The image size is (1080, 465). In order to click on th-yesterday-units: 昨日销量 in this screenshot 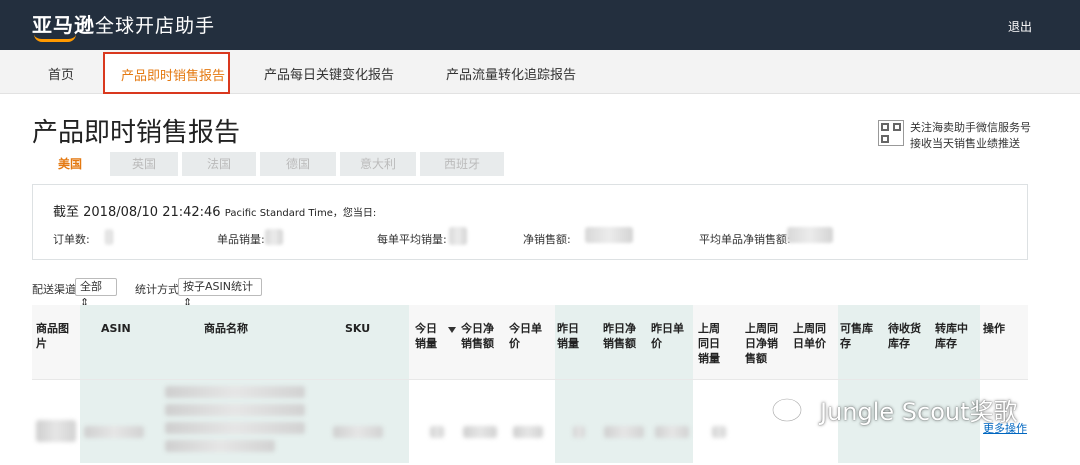, I will do `click(571, 336)`.